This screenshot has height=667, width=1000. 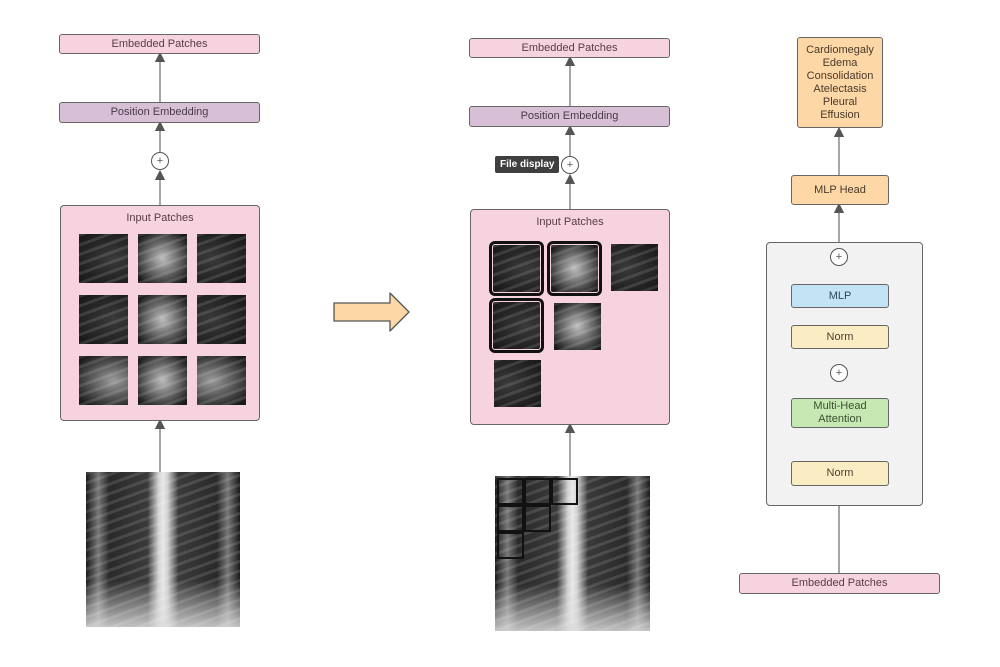 What do you see at coordinates (840, 75) in the screenshot?
I see `class-label: Consolidation` at bounding box center [840, 75].